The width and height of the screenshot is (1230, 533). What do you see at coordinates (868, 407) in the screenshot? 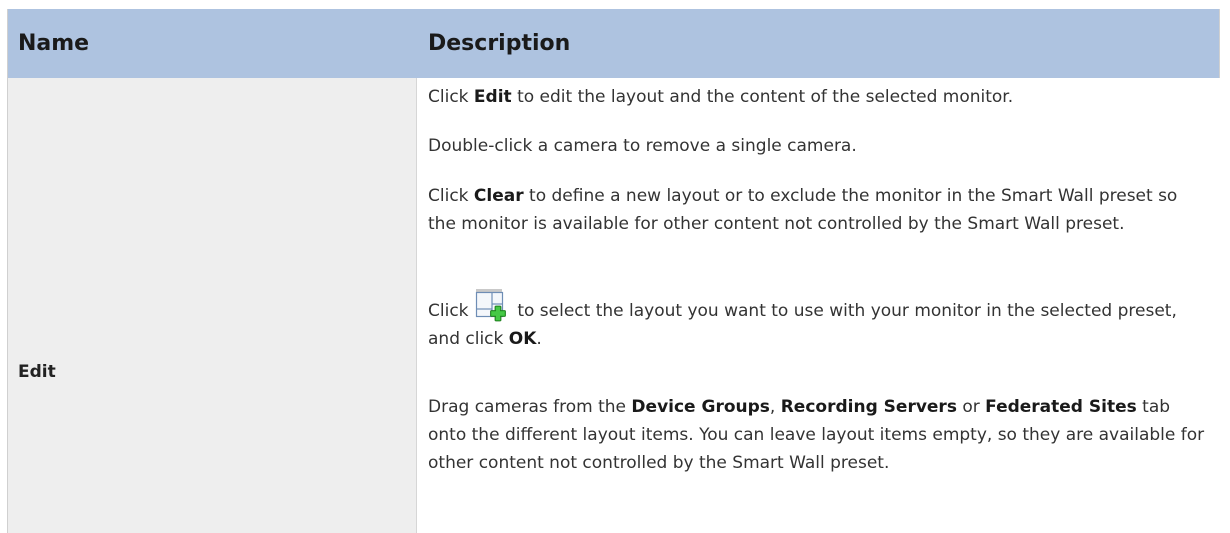
I see `bold-term-recording-servers: Recording Servers` at bounding box center [868, 407].